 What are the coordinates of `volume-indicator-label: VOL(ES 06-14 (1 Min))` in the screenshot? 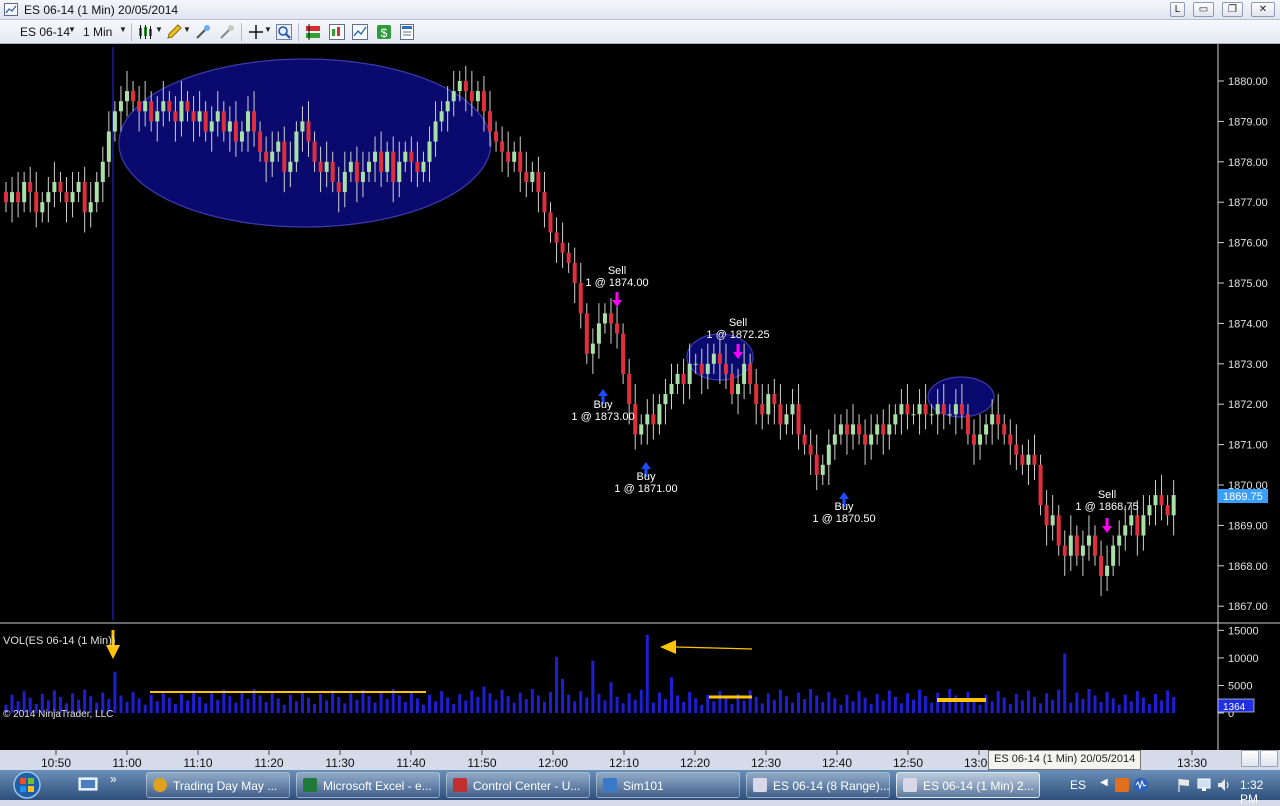 It's located at (59, 641).